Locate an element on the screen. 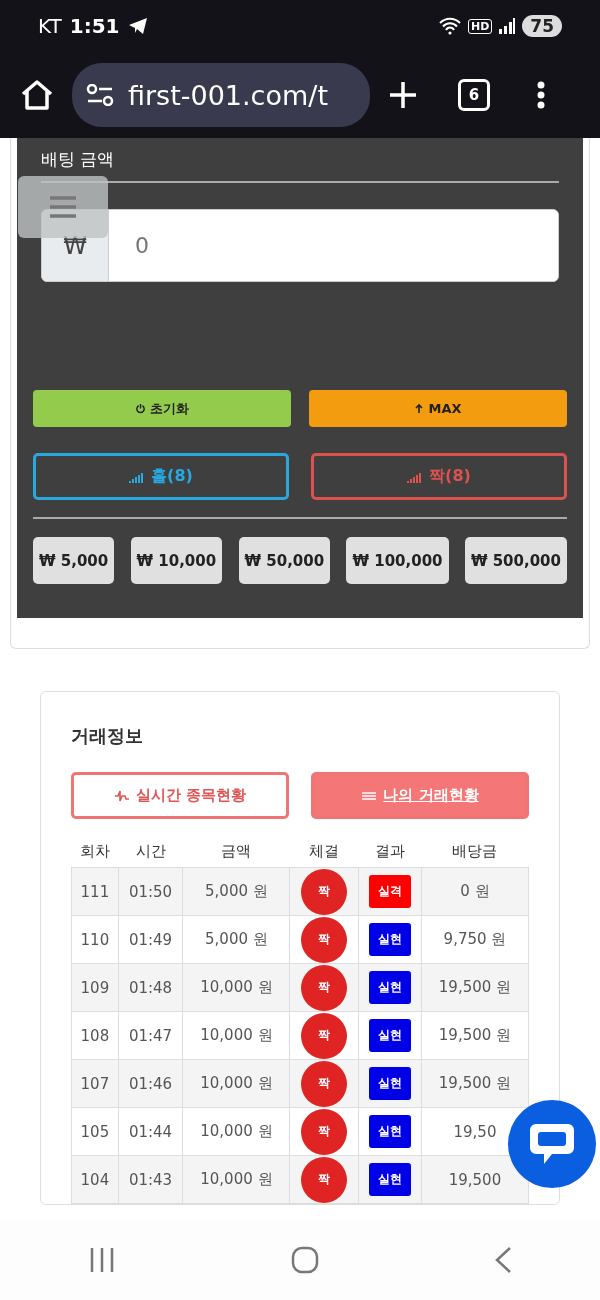 This screenshot has width=600, height=1300. amount-field: ₩ 0 is located at coordinates (300, 245).